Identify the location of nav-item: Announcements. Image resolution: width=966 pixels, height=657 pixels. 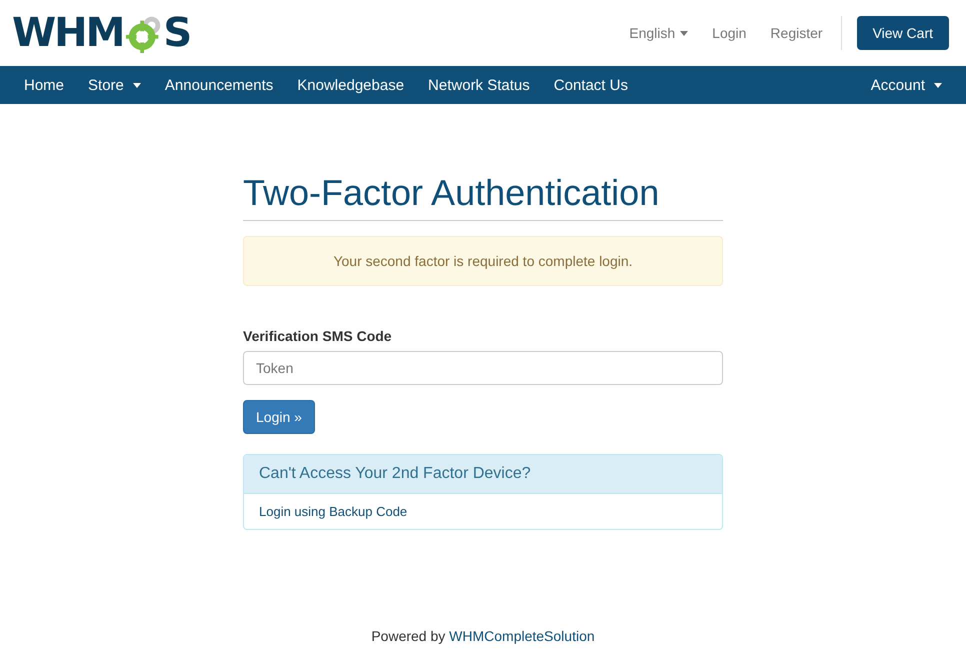
(219, 85).